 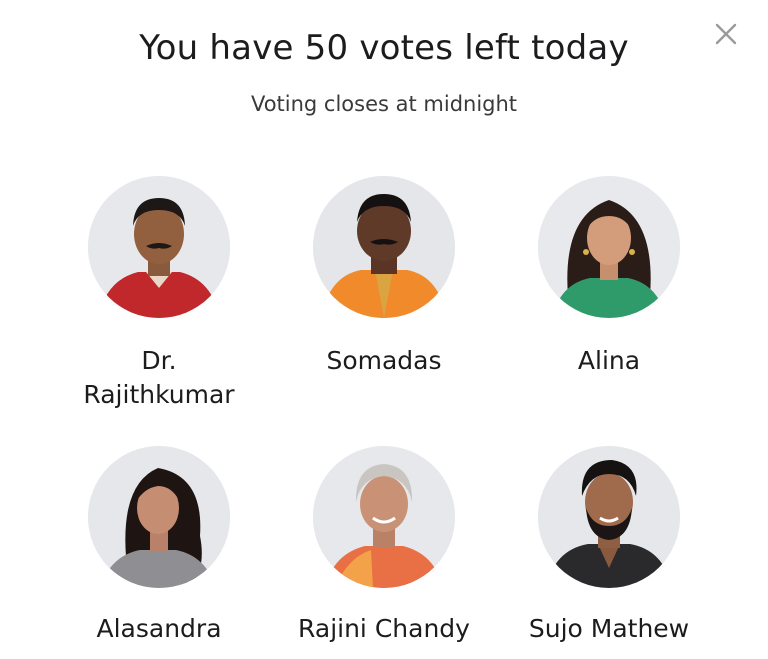 What do you see at coordinates (609, 628) in the screenshot?
I see `contestant-name: Sujo Mathew` at bounding box center [609, 628].